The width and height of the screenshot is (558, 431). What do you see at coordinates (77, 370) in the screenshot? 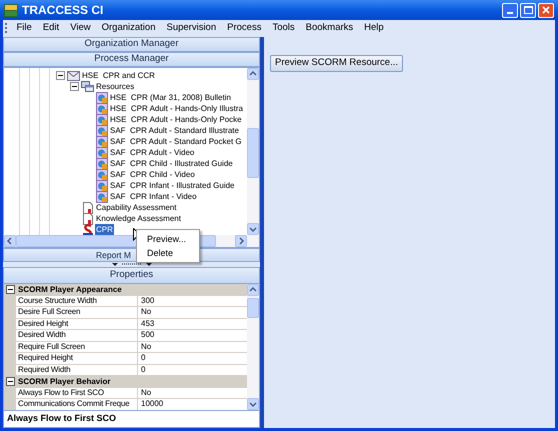
I see `property-name: Required Width` at bounding box center [77, 370].